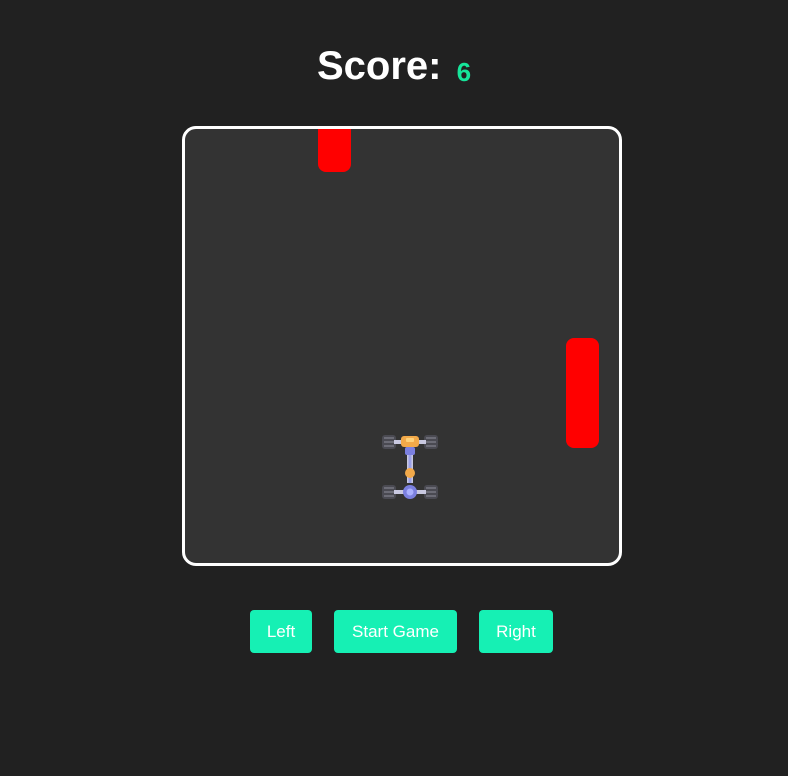 This screenshot has height=776, width=788. What do you see at coordinates (281, 631) in the screenshot?
I see `left-button: Left` at bounding box center [281, 631].